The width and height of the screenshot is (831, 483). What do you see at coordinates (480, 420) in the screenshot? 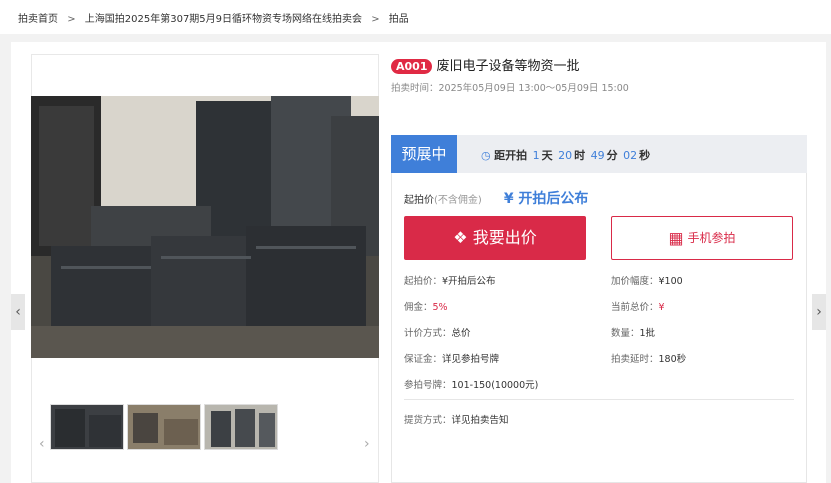
I see `detail-value: 详见拍卖告知` at bounding box center [480, 420].